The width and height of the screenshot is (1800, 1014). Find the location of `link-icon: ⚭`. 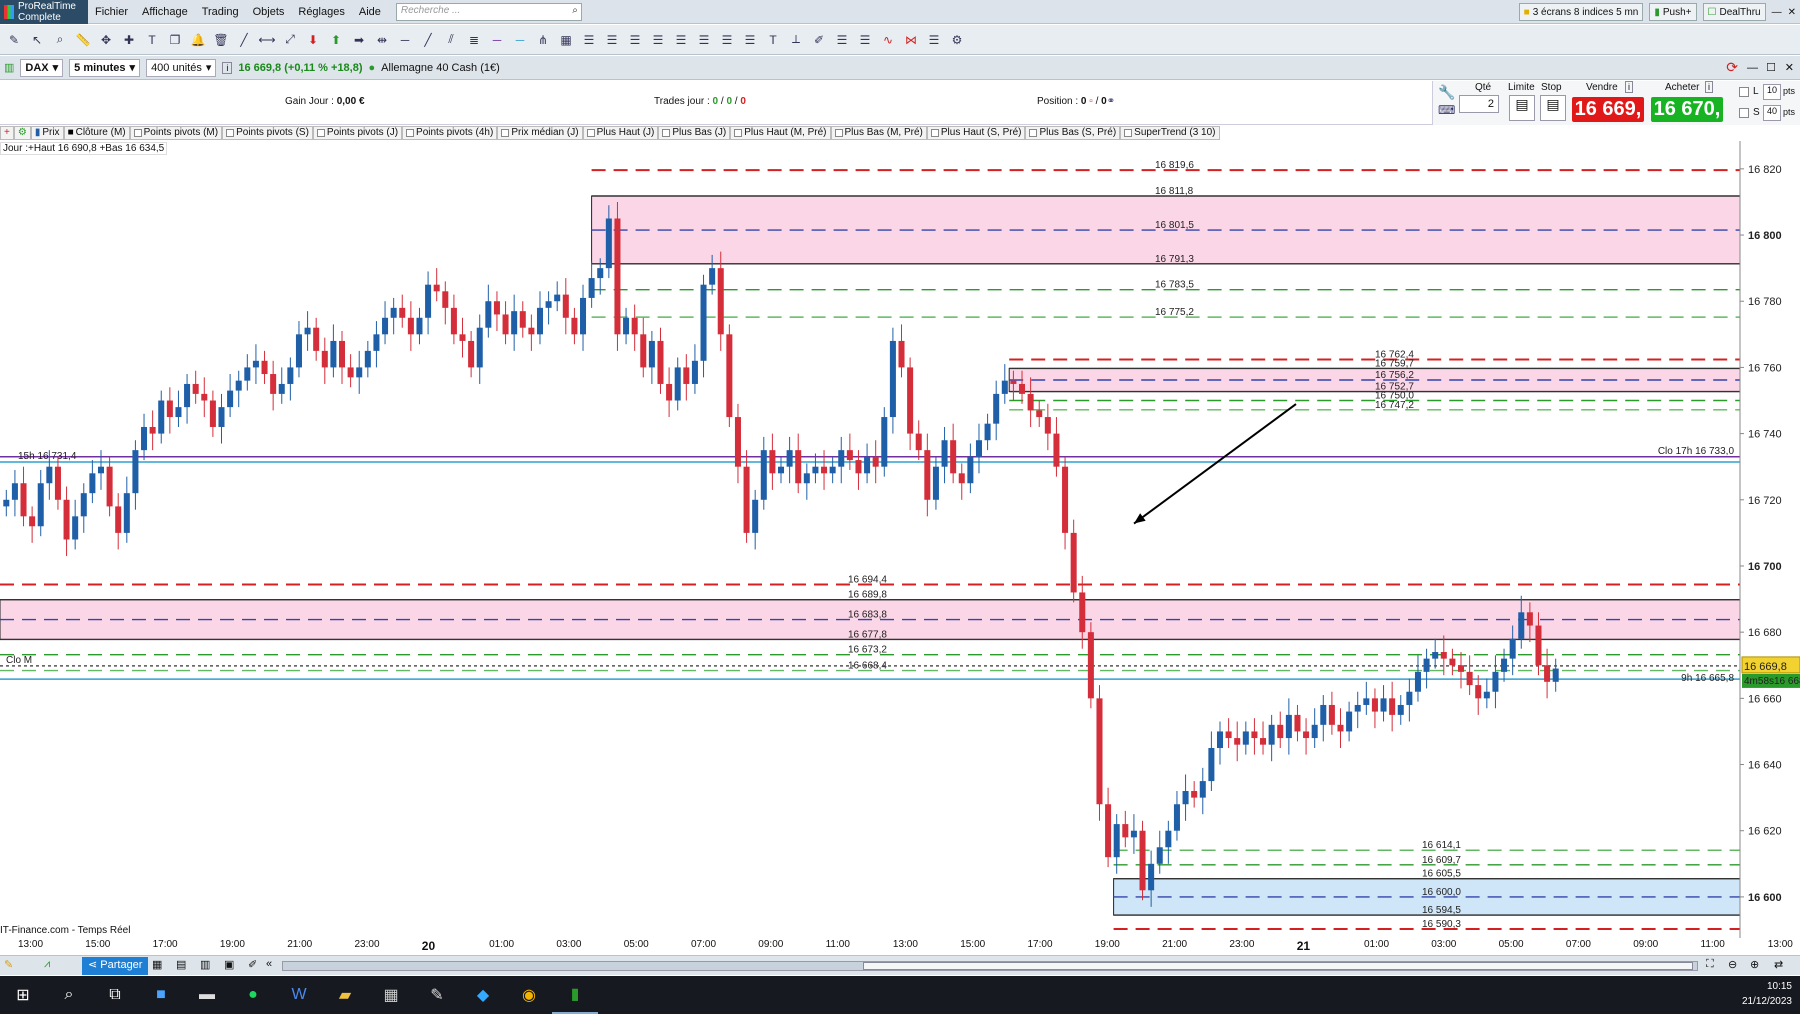

link-icon: ⚭ is located at coordinates (1111, 101).